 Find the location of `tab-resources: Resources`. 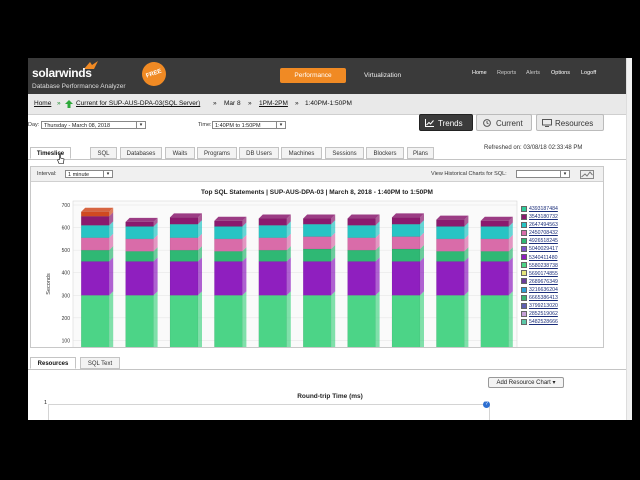

tab-resources: Resources is located at coordinates (53, 363).